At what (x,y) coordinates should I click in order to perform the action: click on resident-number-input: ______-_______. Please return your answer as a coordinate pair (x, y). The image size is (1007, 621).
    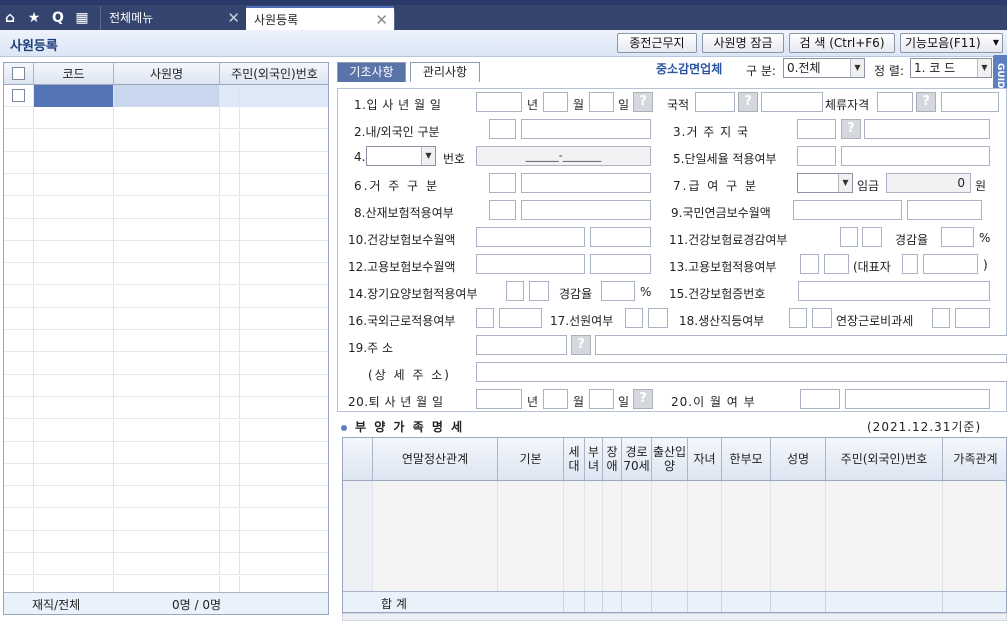
    Looking at the image, I should click on (563, 156).